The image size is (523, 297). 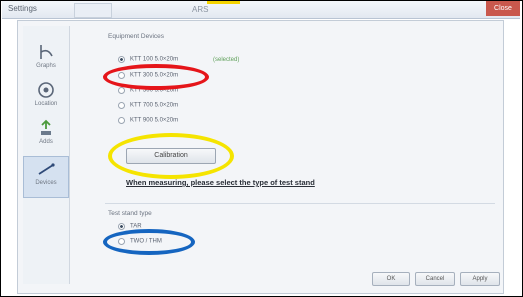 I want to click on sidebar-item-graphs: Graphs, so click(x=46, y=60).